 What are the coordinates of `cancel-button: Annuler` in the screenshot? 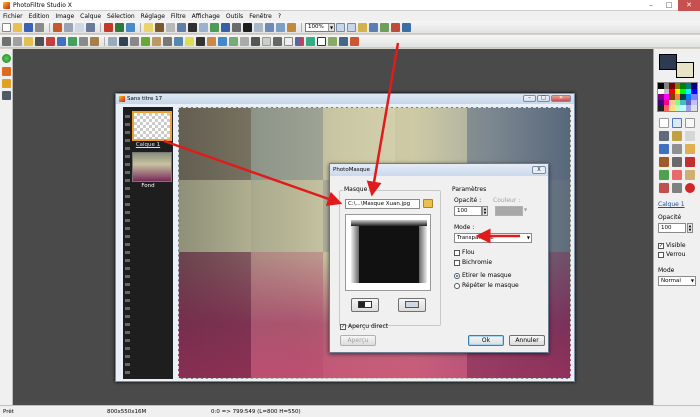 It's located at (527, 340).